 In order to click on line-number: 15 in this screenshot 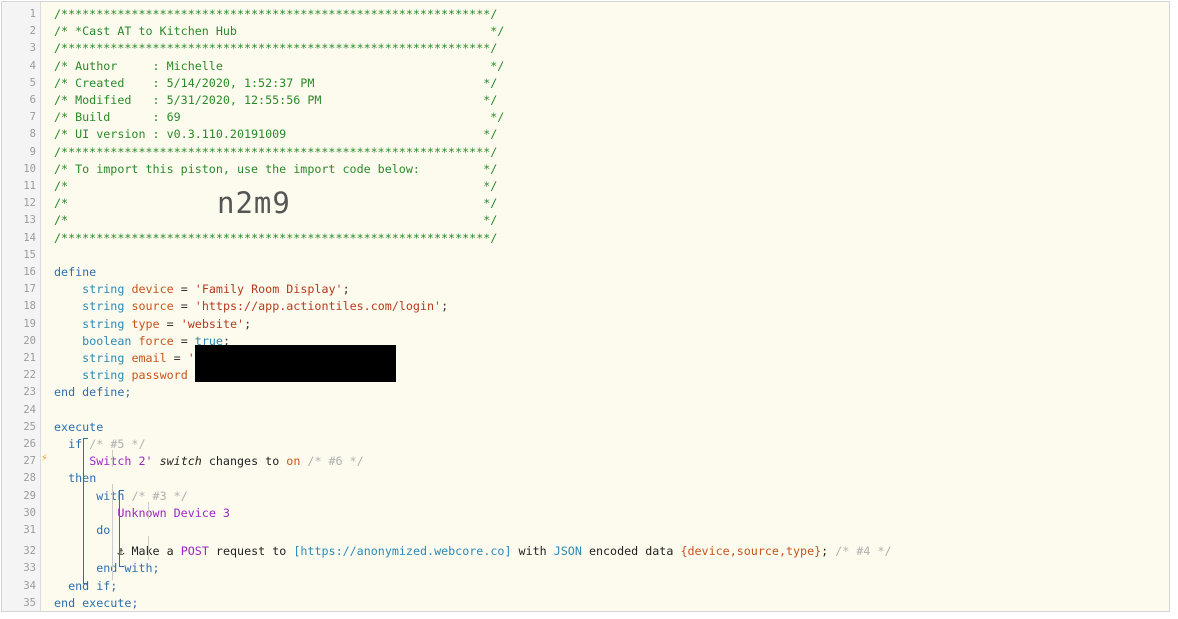, I will do `click(29, 254)`.